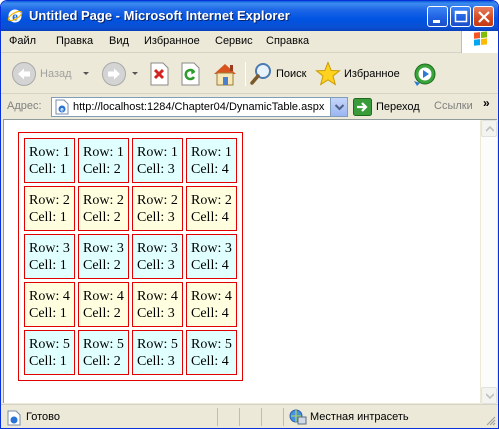 The height and width of the screenshot is (429, 499). I want to click on address-dropdown-button, so click(338, 107).